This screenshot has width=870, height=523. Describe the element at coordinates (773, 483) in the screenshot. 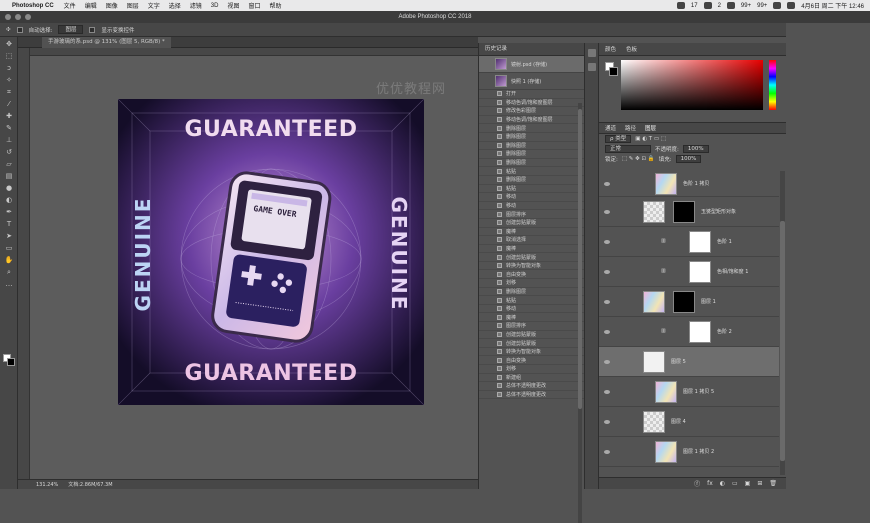

I see `trash-icon: 🗑` at that location.